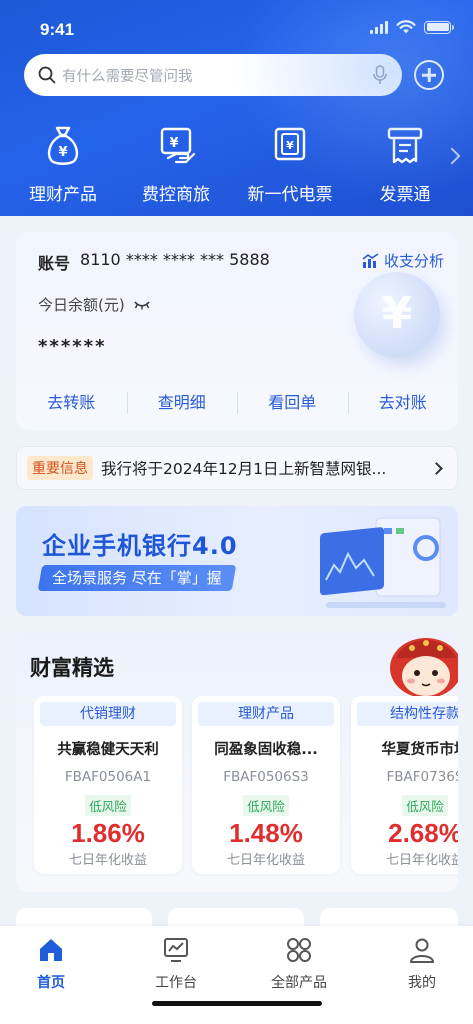 Image resolution: width=473 pixels, height=1024 pixels. What do you see at coordinates (63, 195) in the screenshot?
I see `quick-item-label: 理财产品` at bounding box center [63, 195].